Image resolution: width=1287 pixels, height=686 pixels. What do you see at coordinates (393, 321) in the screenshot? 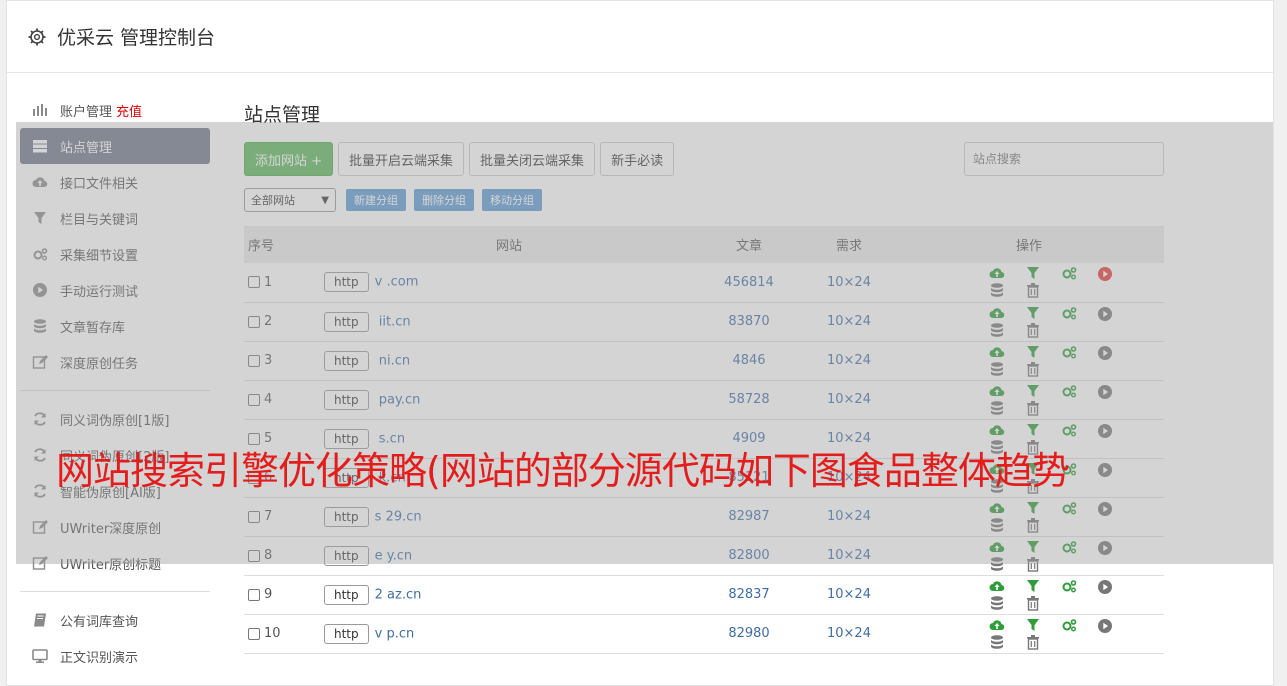
I see `site-url-link: iit.cn` at bounding box center [393, 321].